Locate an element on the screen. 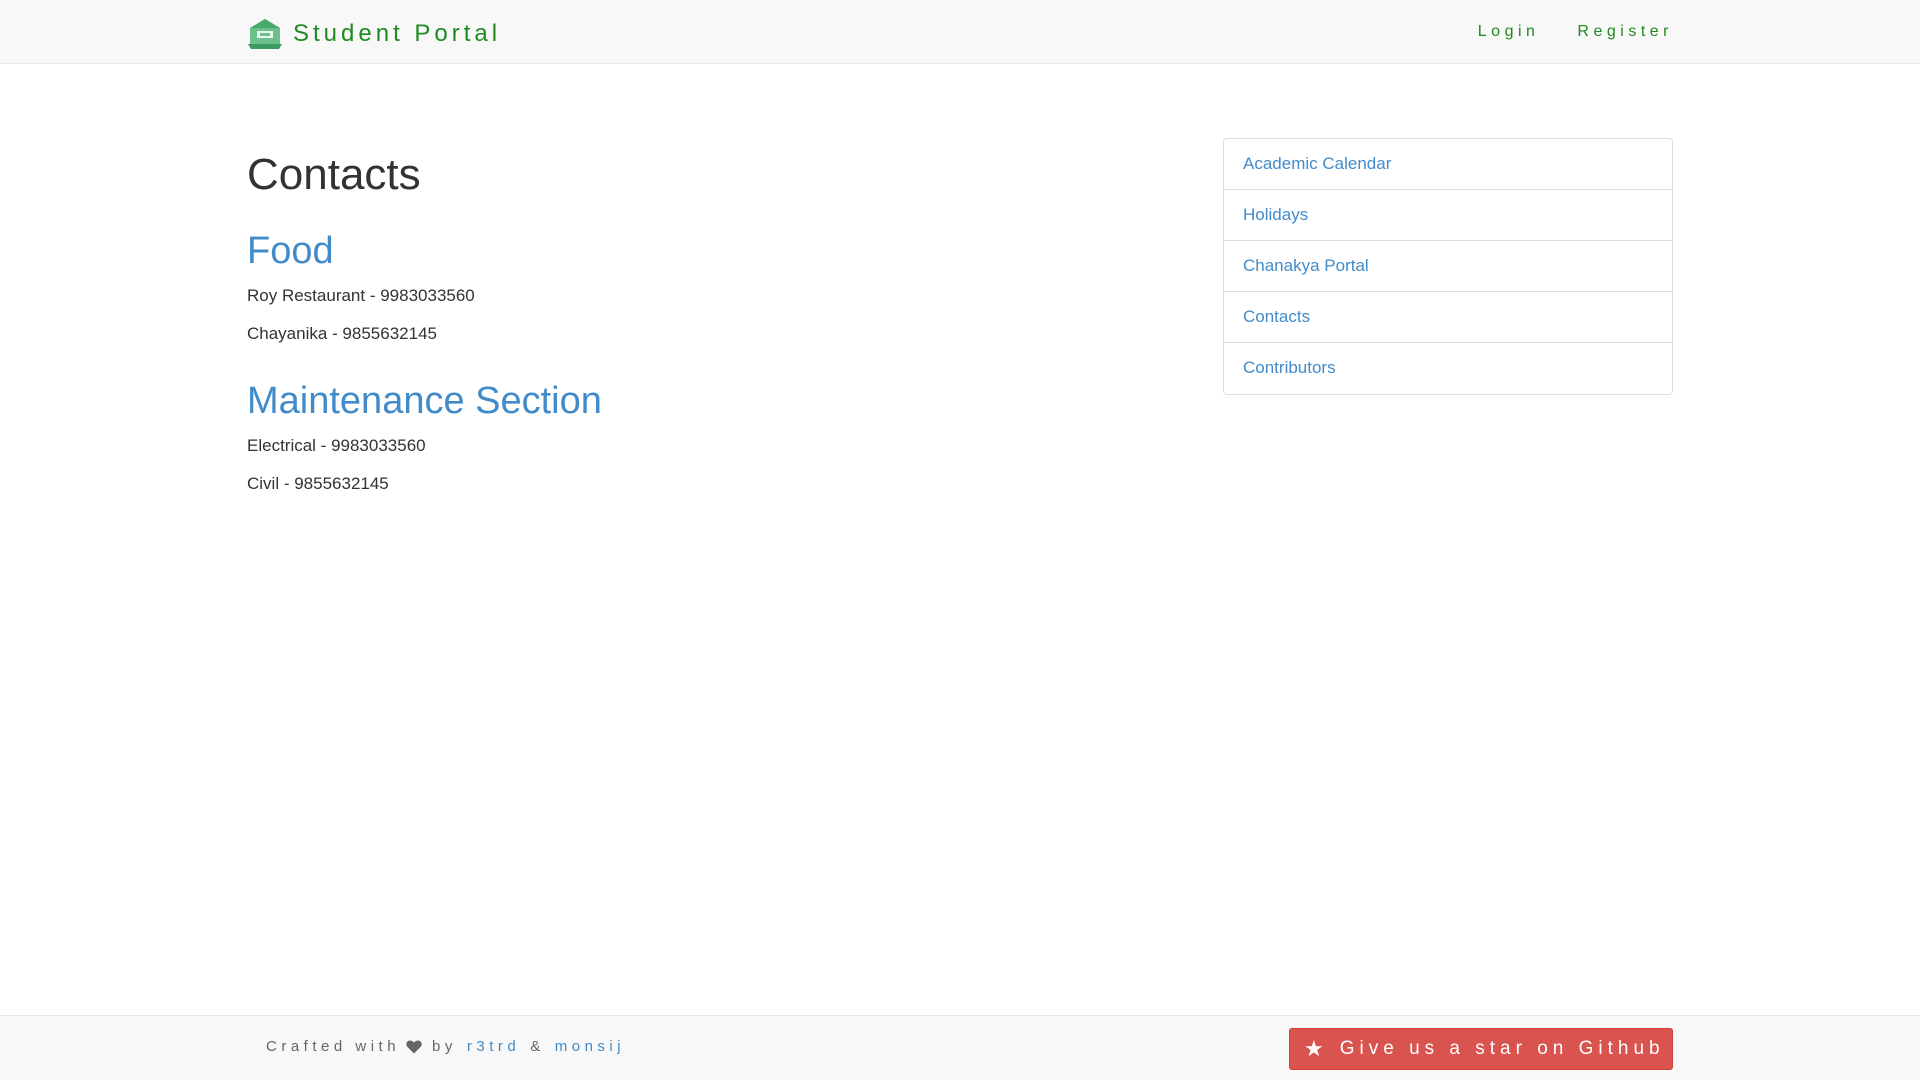  sidebar-item-holidays: Holidays is located at coordinates (1448, 215).